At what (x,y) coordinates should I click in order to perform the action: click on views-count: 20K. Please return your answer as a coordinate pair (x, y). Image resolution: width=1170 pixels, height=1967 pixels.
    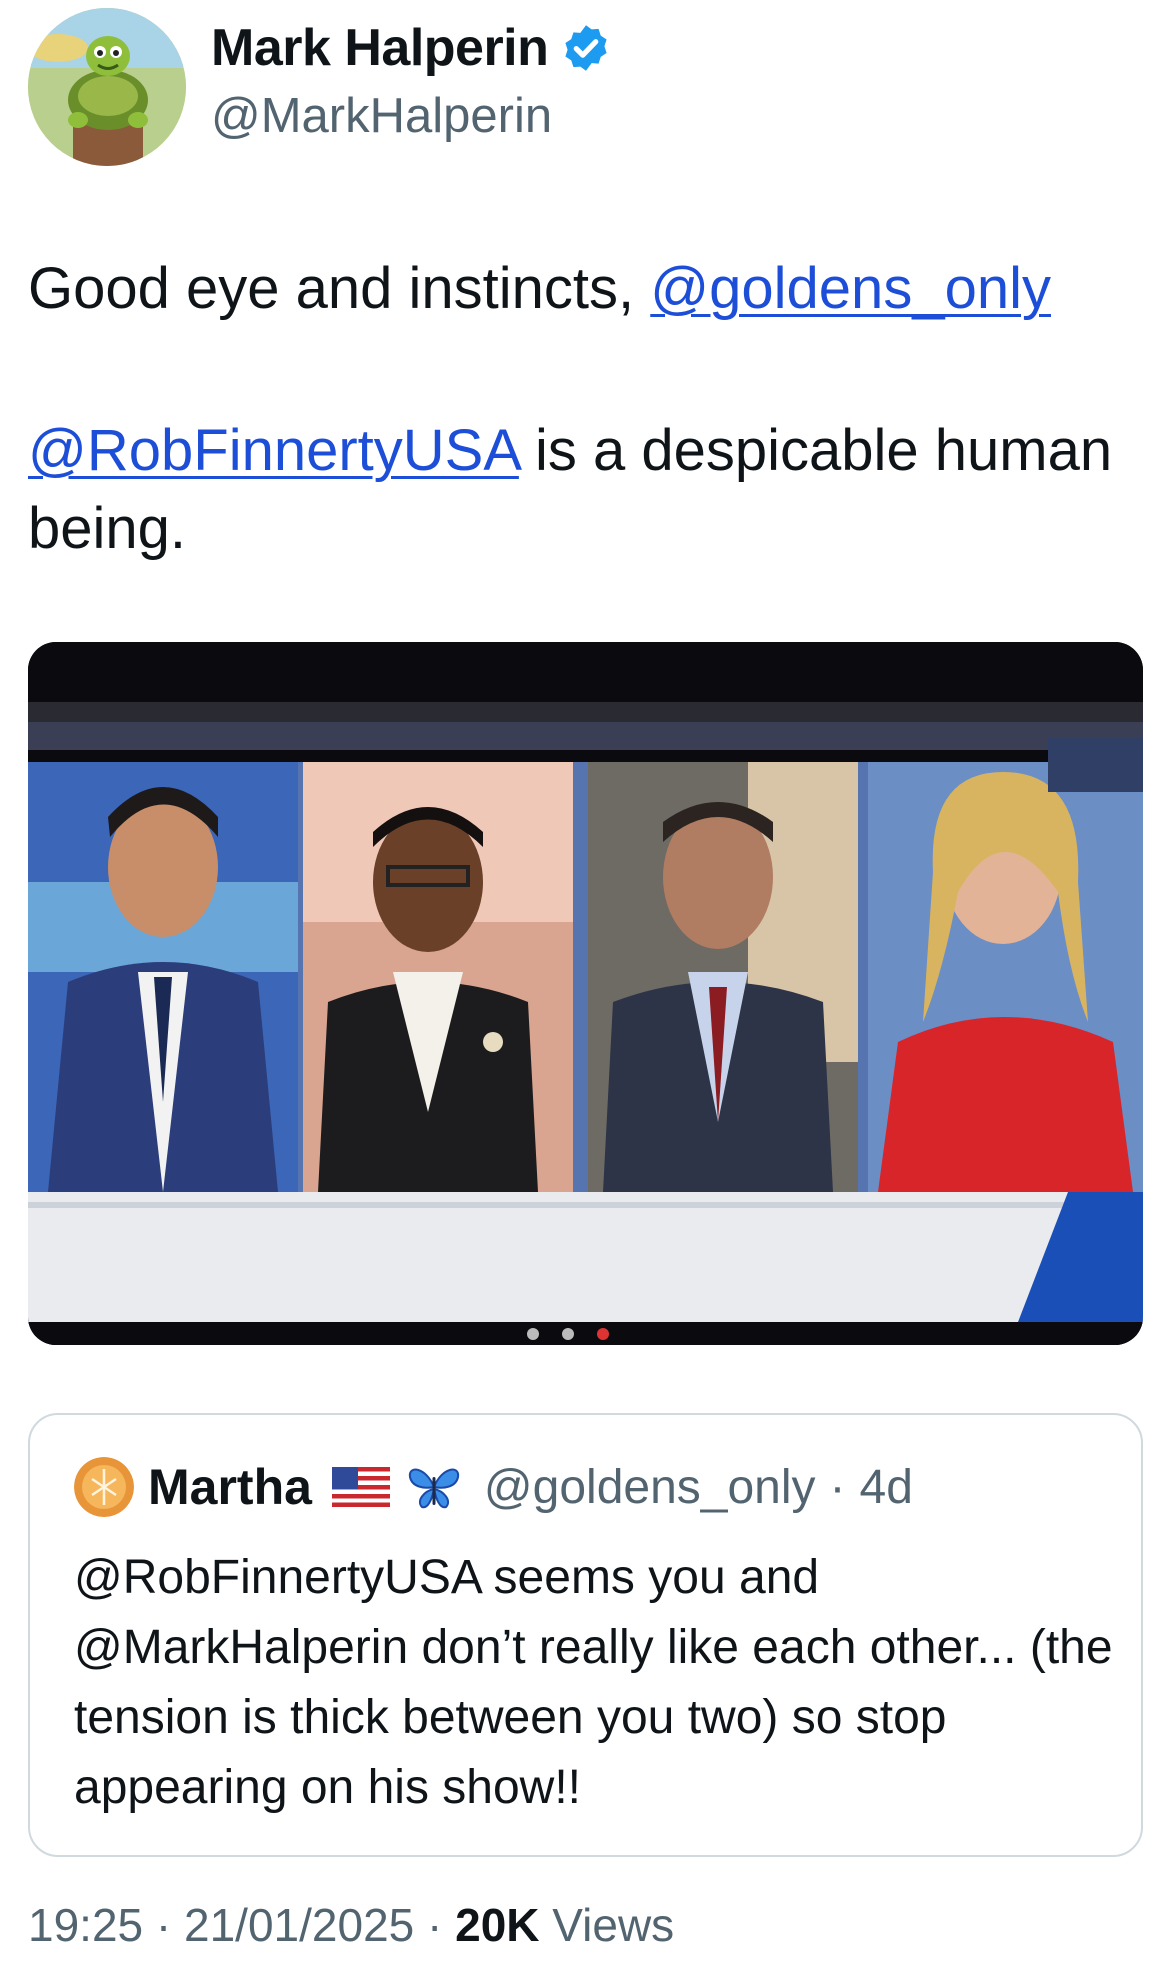
    Looking at the image, I should click on (497, 1925).